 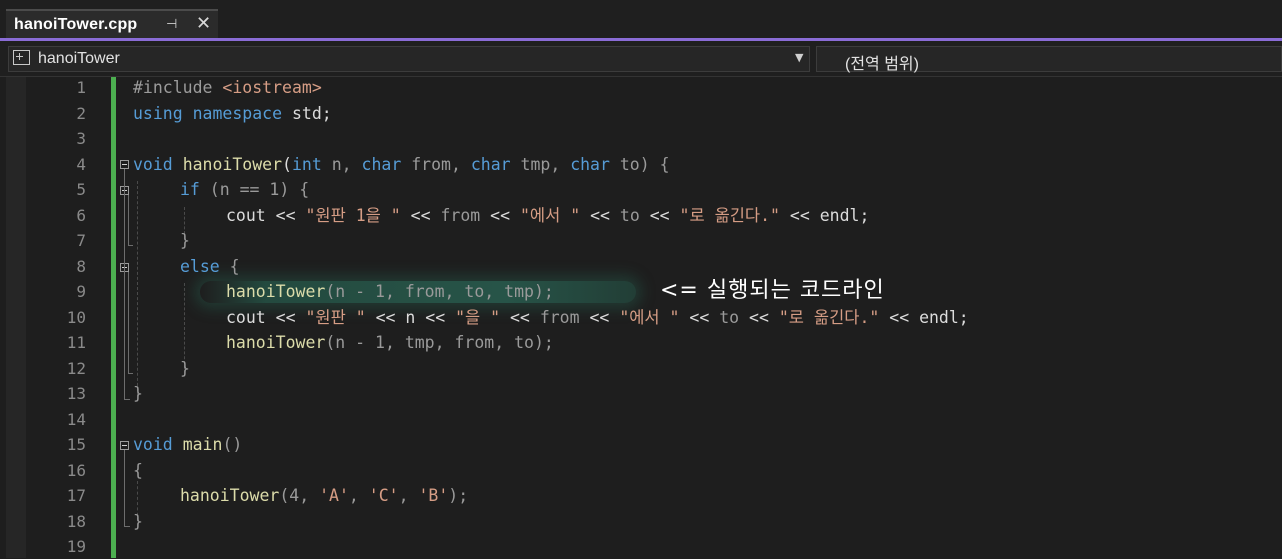 I want to click on line-number: 19, so click(x=76, y=546).